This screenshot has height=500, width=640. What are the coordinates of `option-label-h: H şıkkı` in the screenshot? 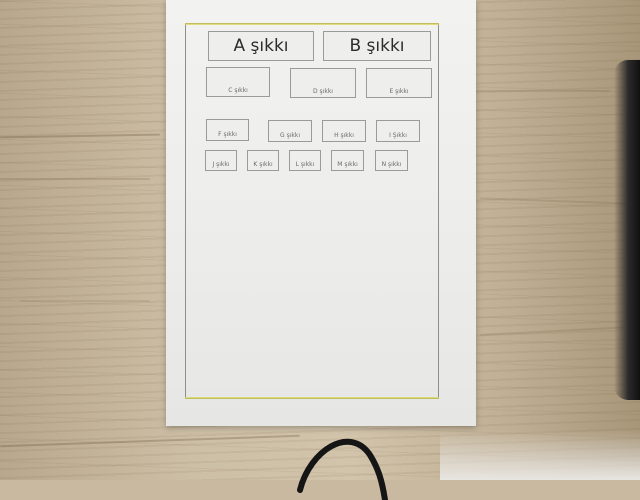 It's located at (344, 135).